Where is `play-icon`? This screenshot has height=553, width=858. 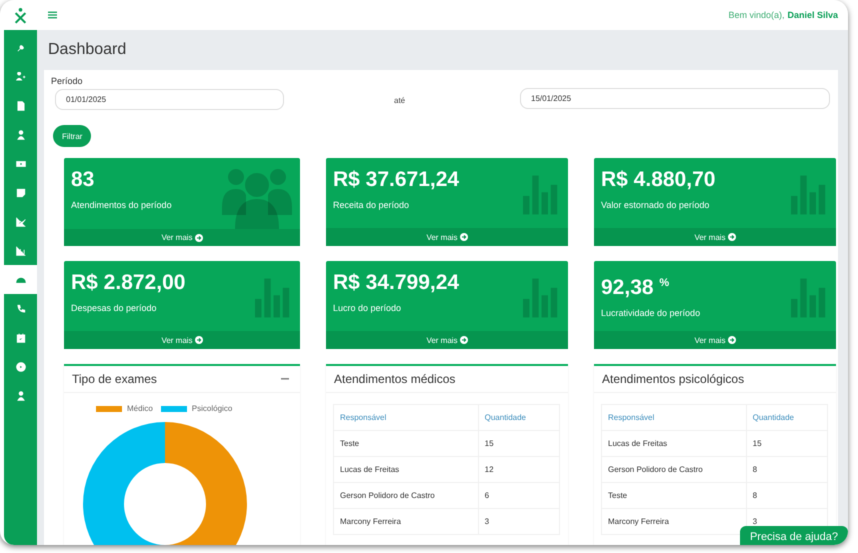
play-icon is located at coordinates (21, 367).